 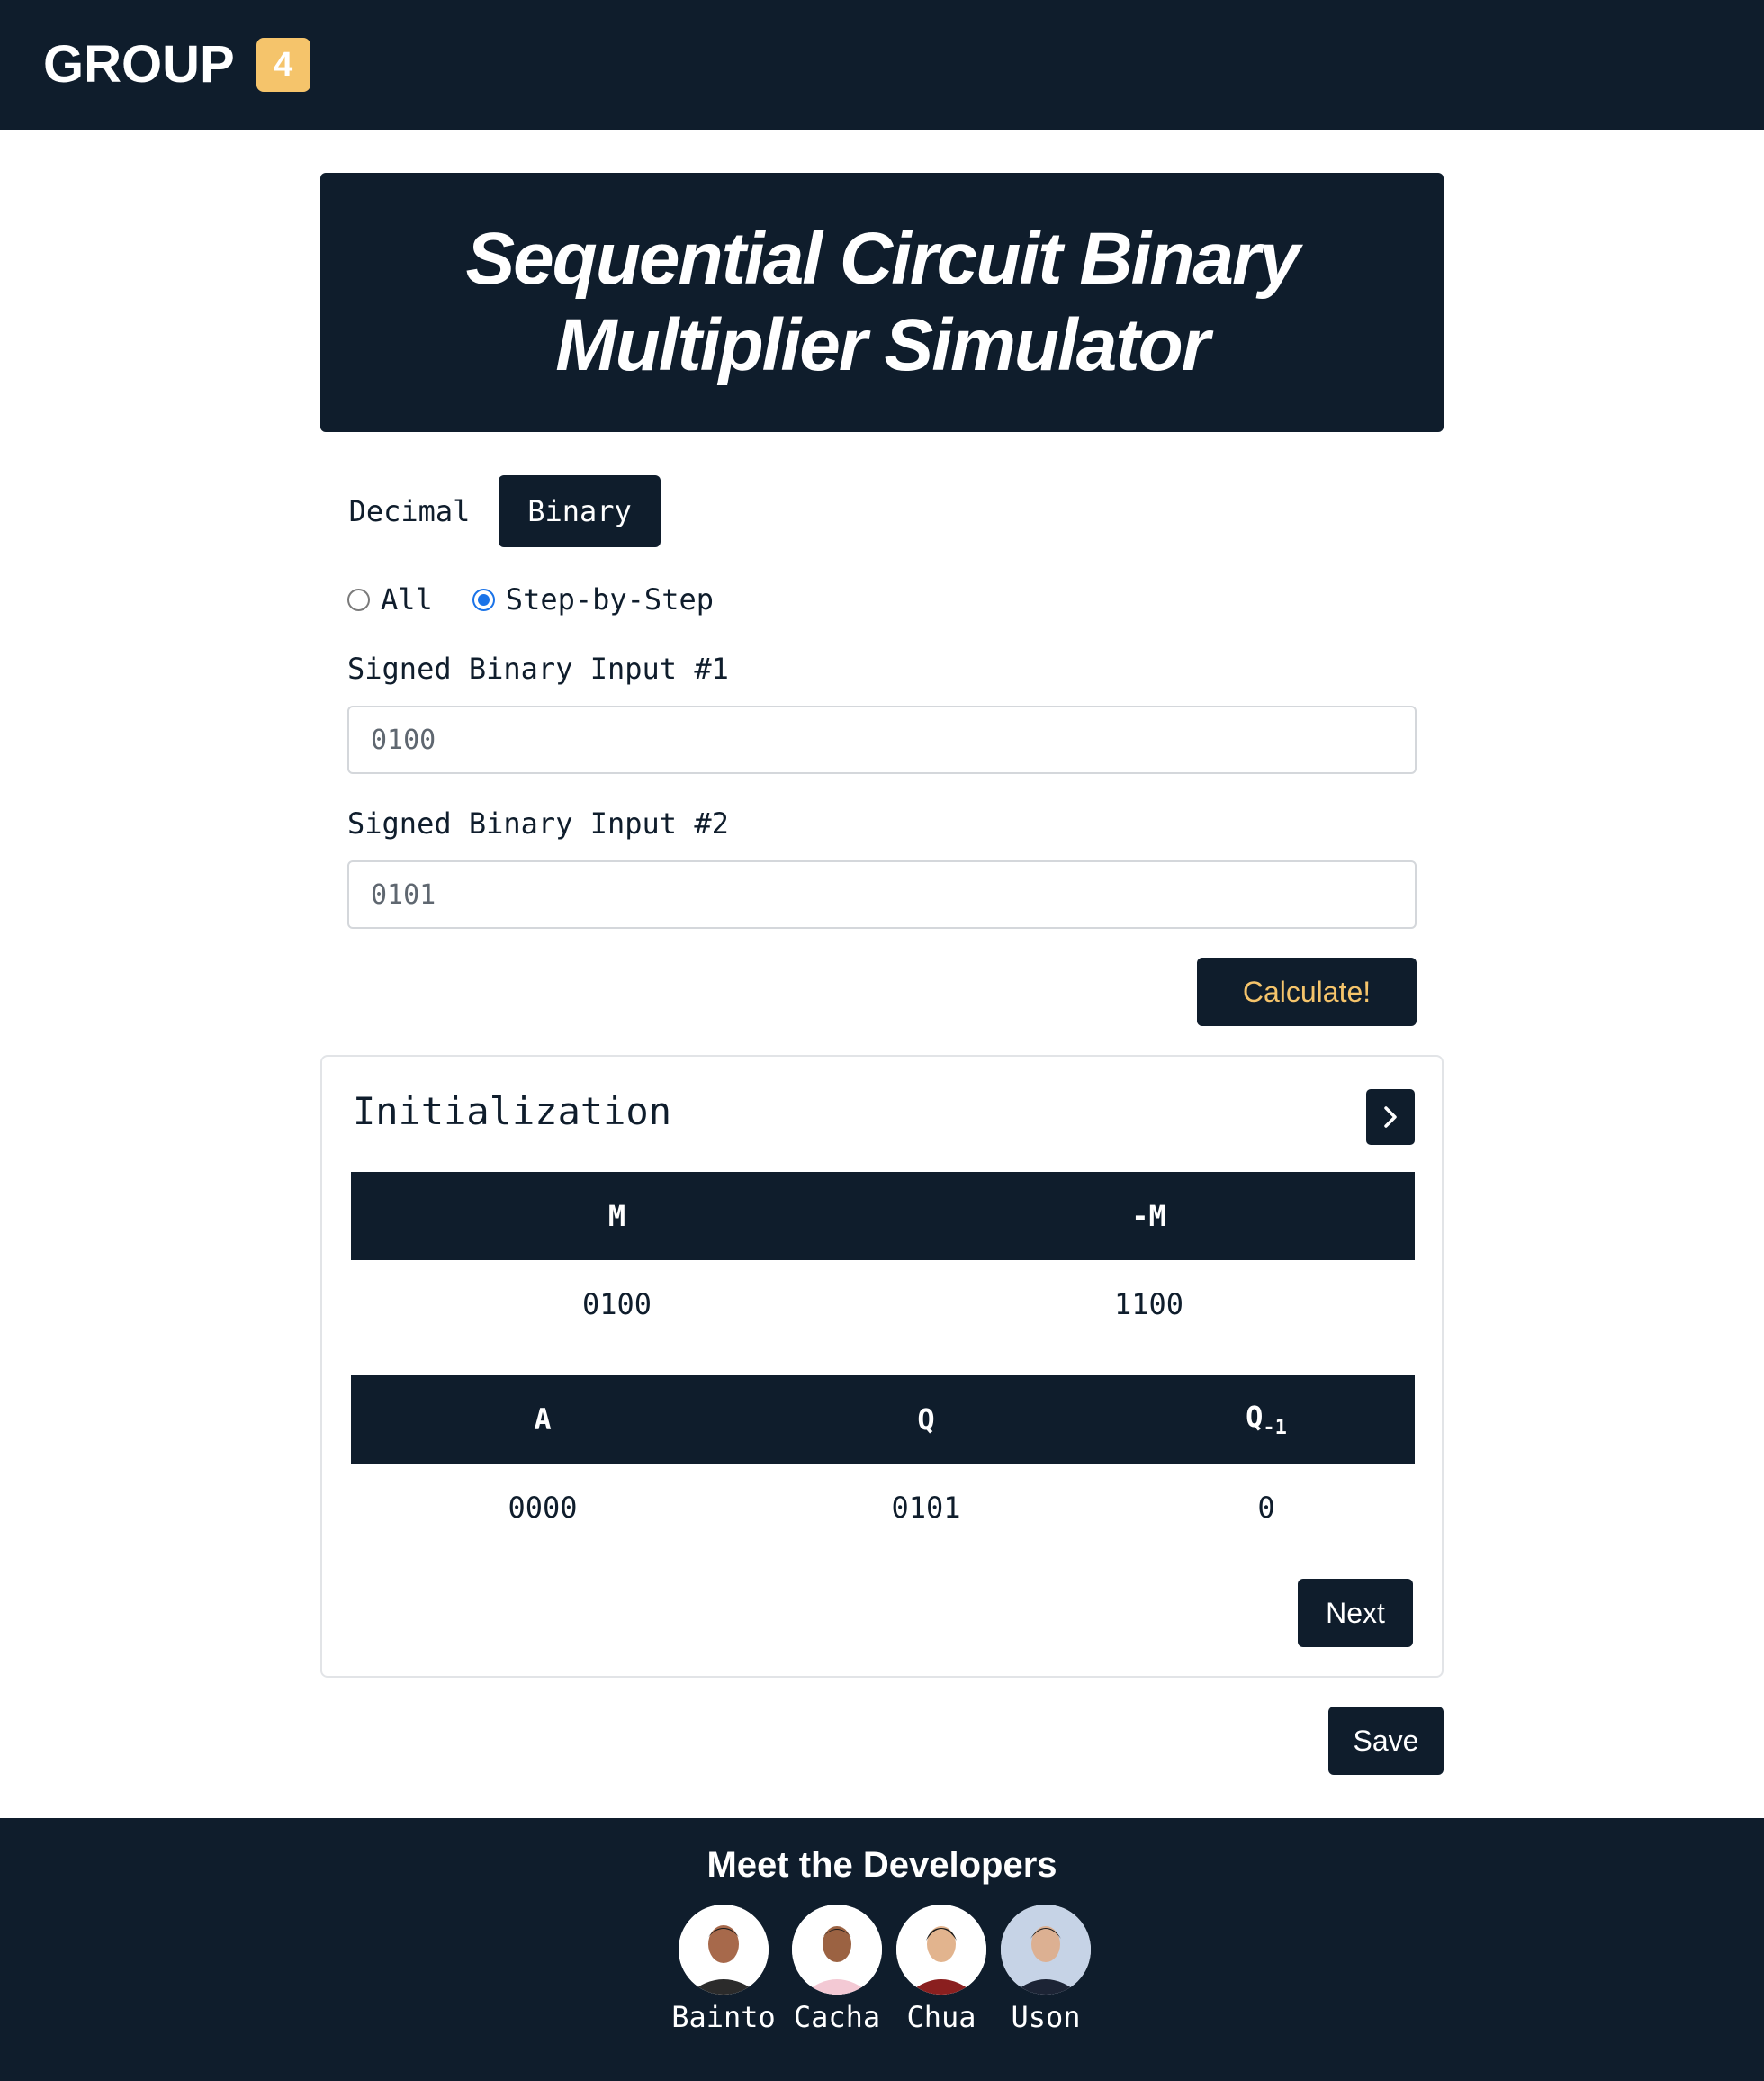 I want to click on brand-badge: 4, so click(x=283, y=65).